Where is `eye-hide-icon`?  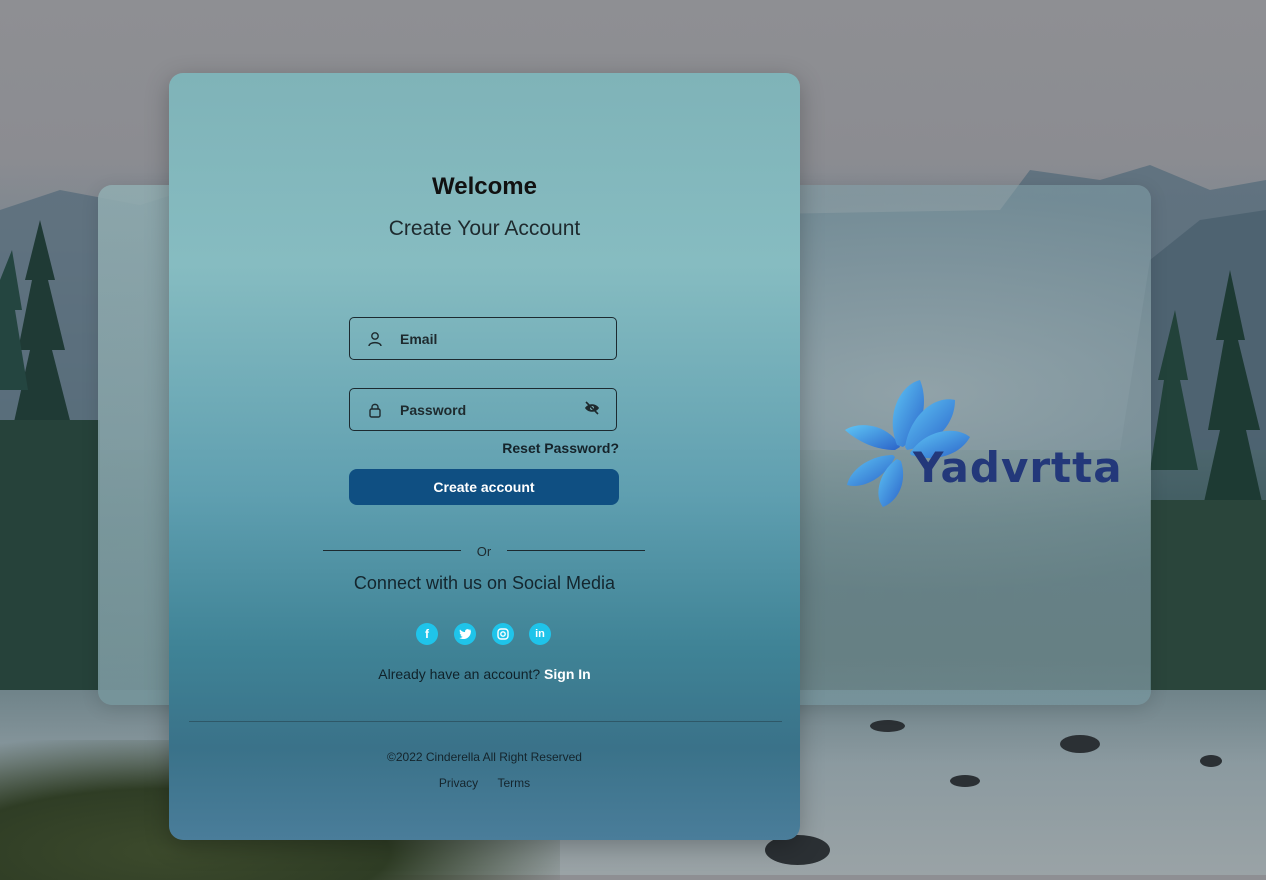
eye-hide-icon is located at coordinates (592, 410).